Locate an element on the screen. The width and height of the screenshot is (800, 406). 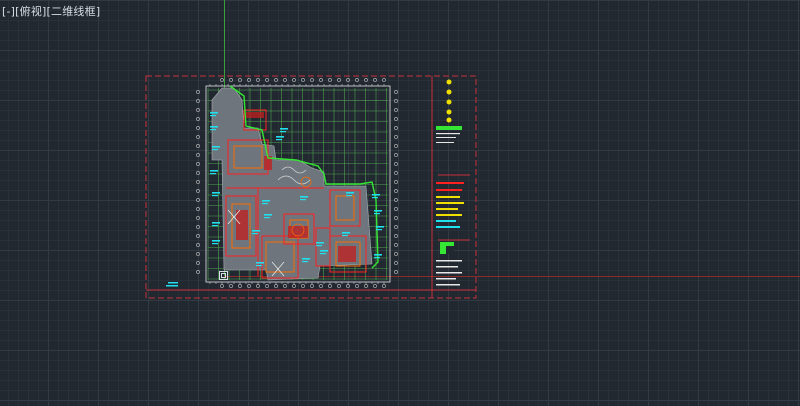
title-block is located at coordinates (450, 182).